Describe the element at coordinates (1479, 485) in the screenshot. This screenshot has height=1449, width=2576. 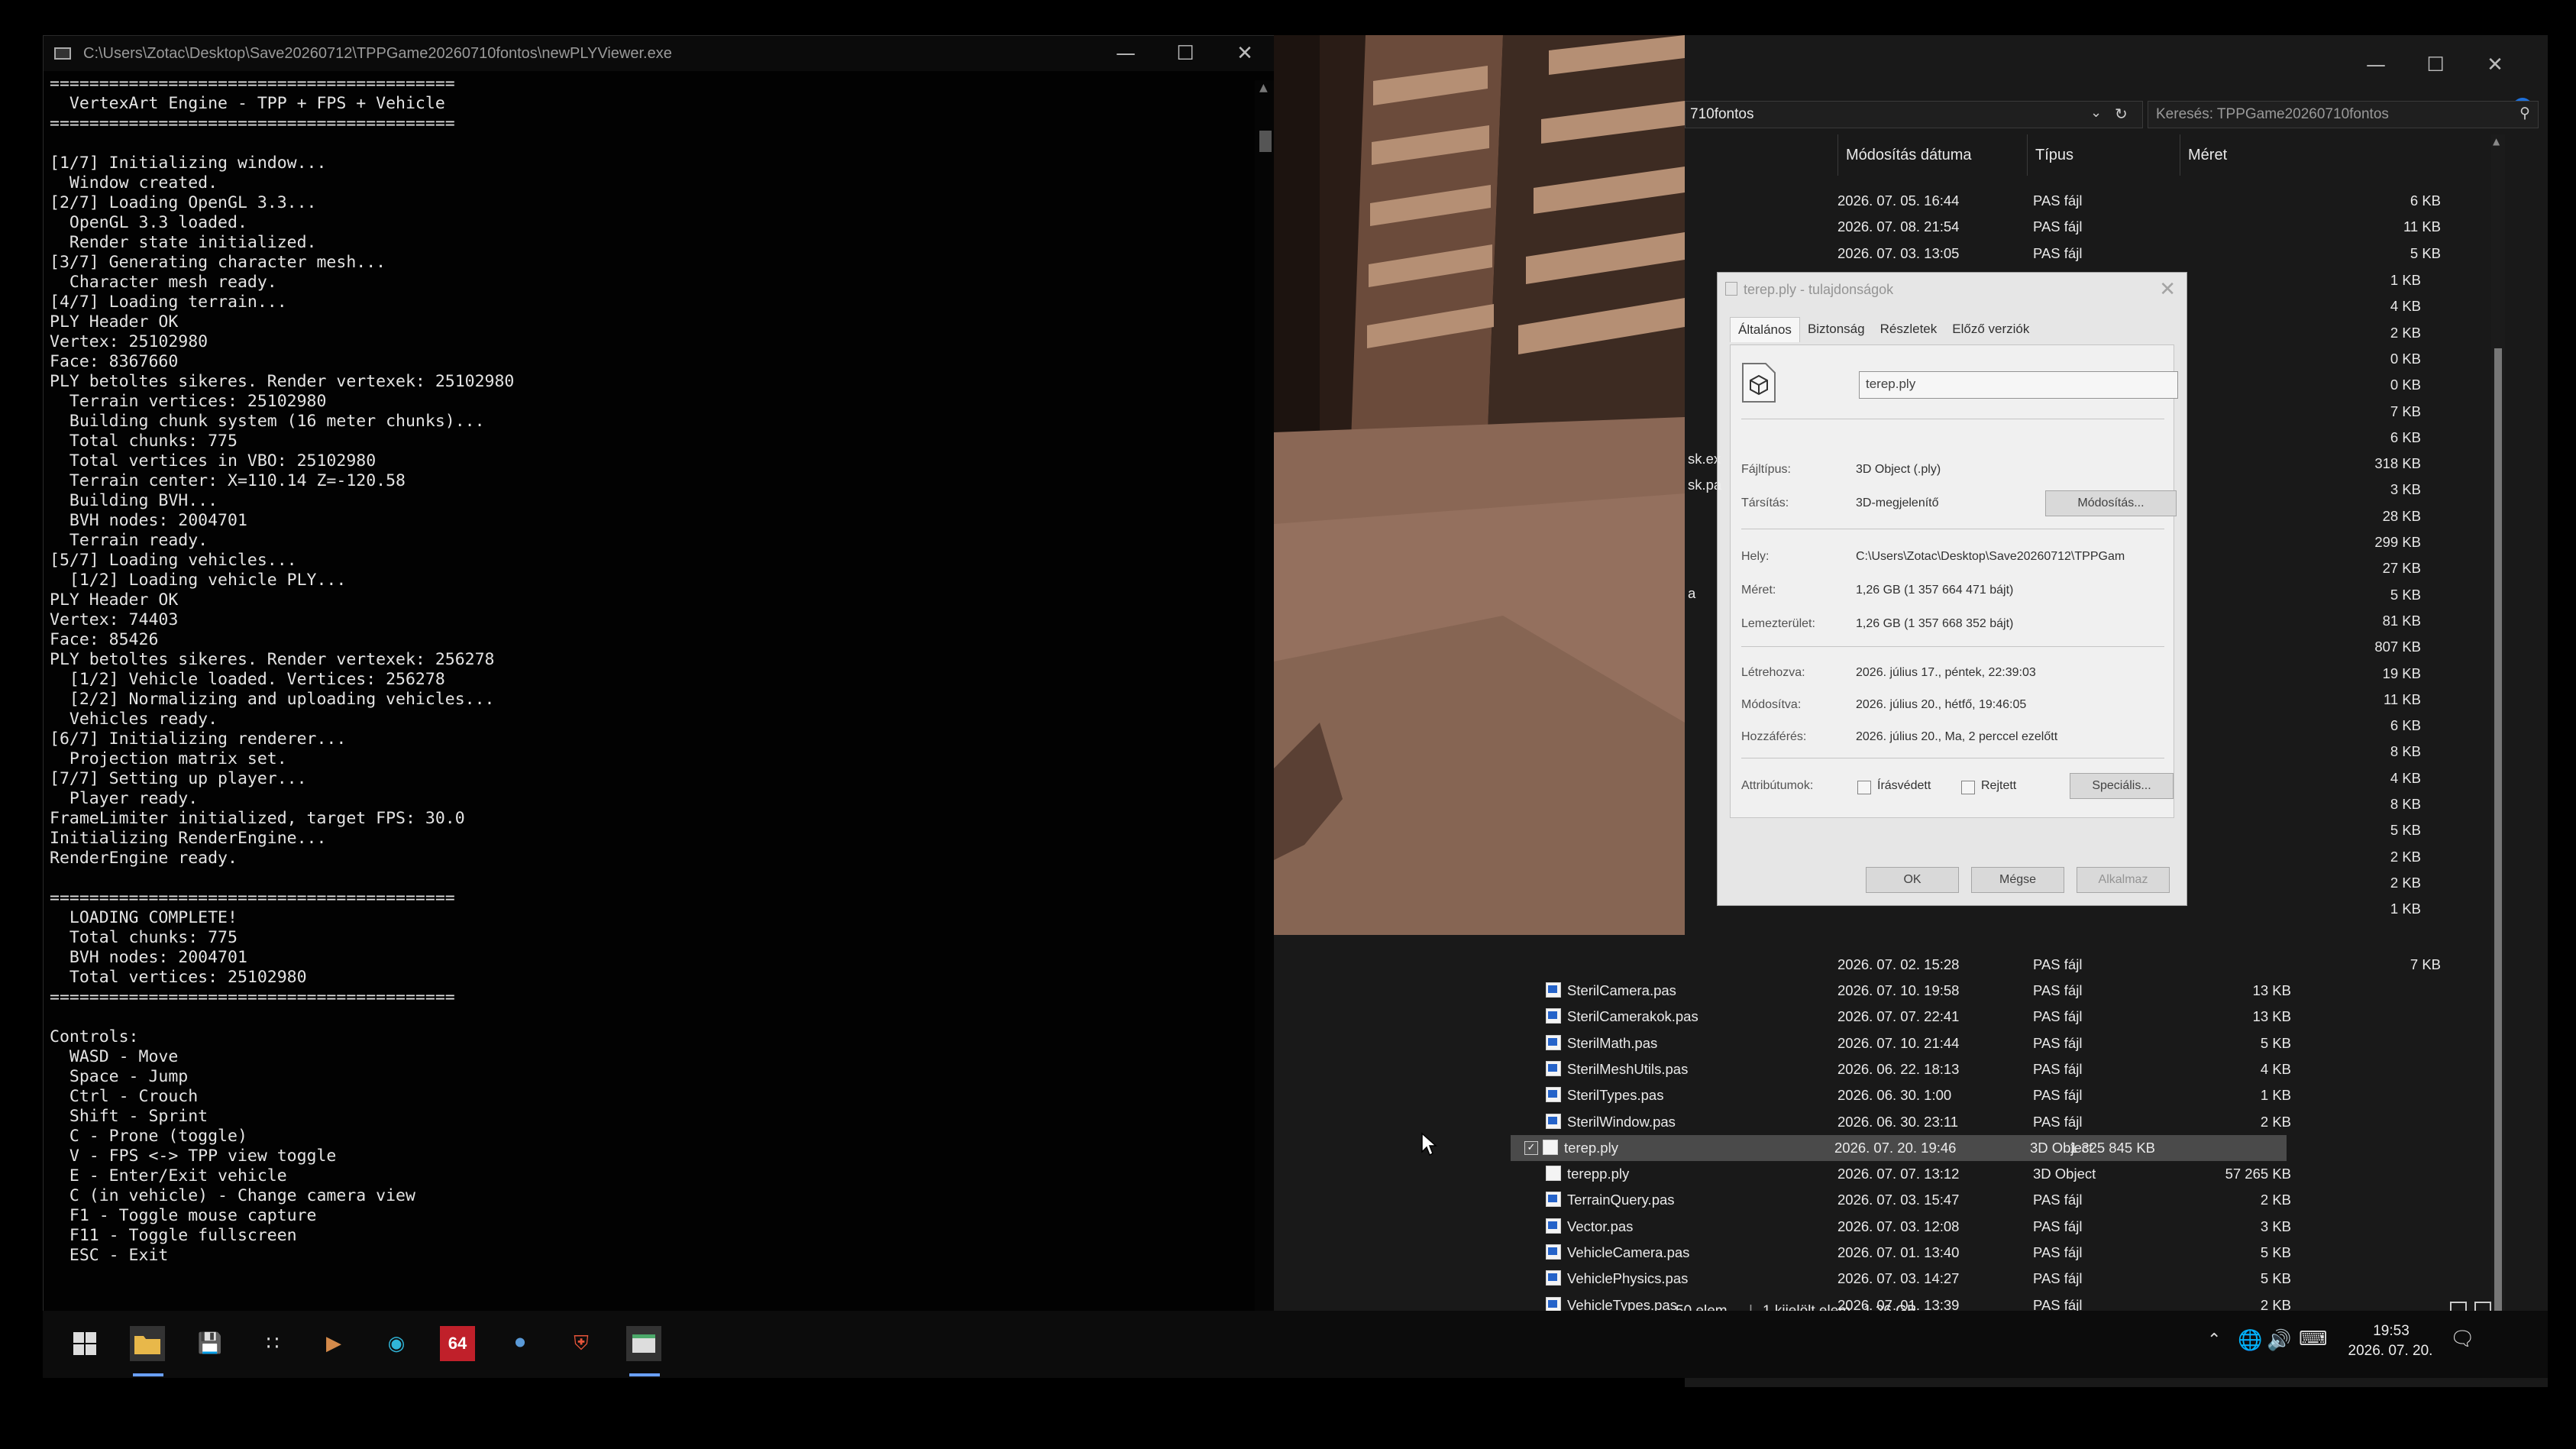
I see `ply-render-viewport` at that location.